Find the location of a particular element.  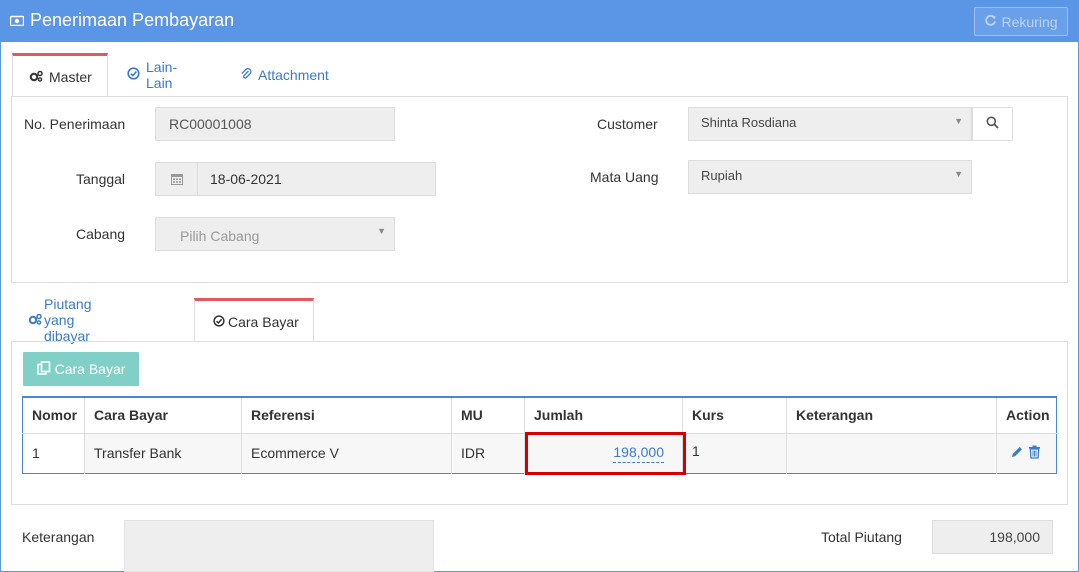

refresh-icon is located at coordinates (990, 22).